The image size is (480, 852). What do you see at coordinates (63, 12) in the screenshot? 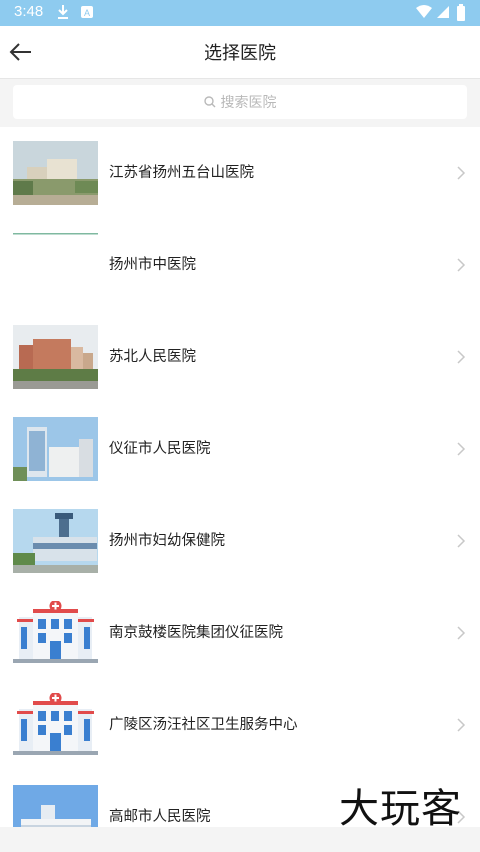
I see `download-icon` at bounding box center [63, 12].